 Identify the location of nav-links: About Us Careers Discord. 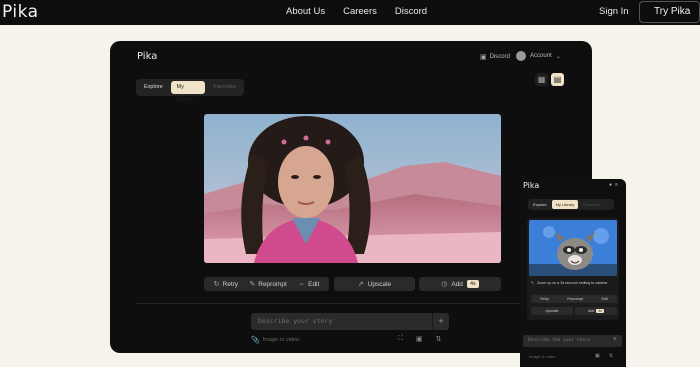
(356, 11).